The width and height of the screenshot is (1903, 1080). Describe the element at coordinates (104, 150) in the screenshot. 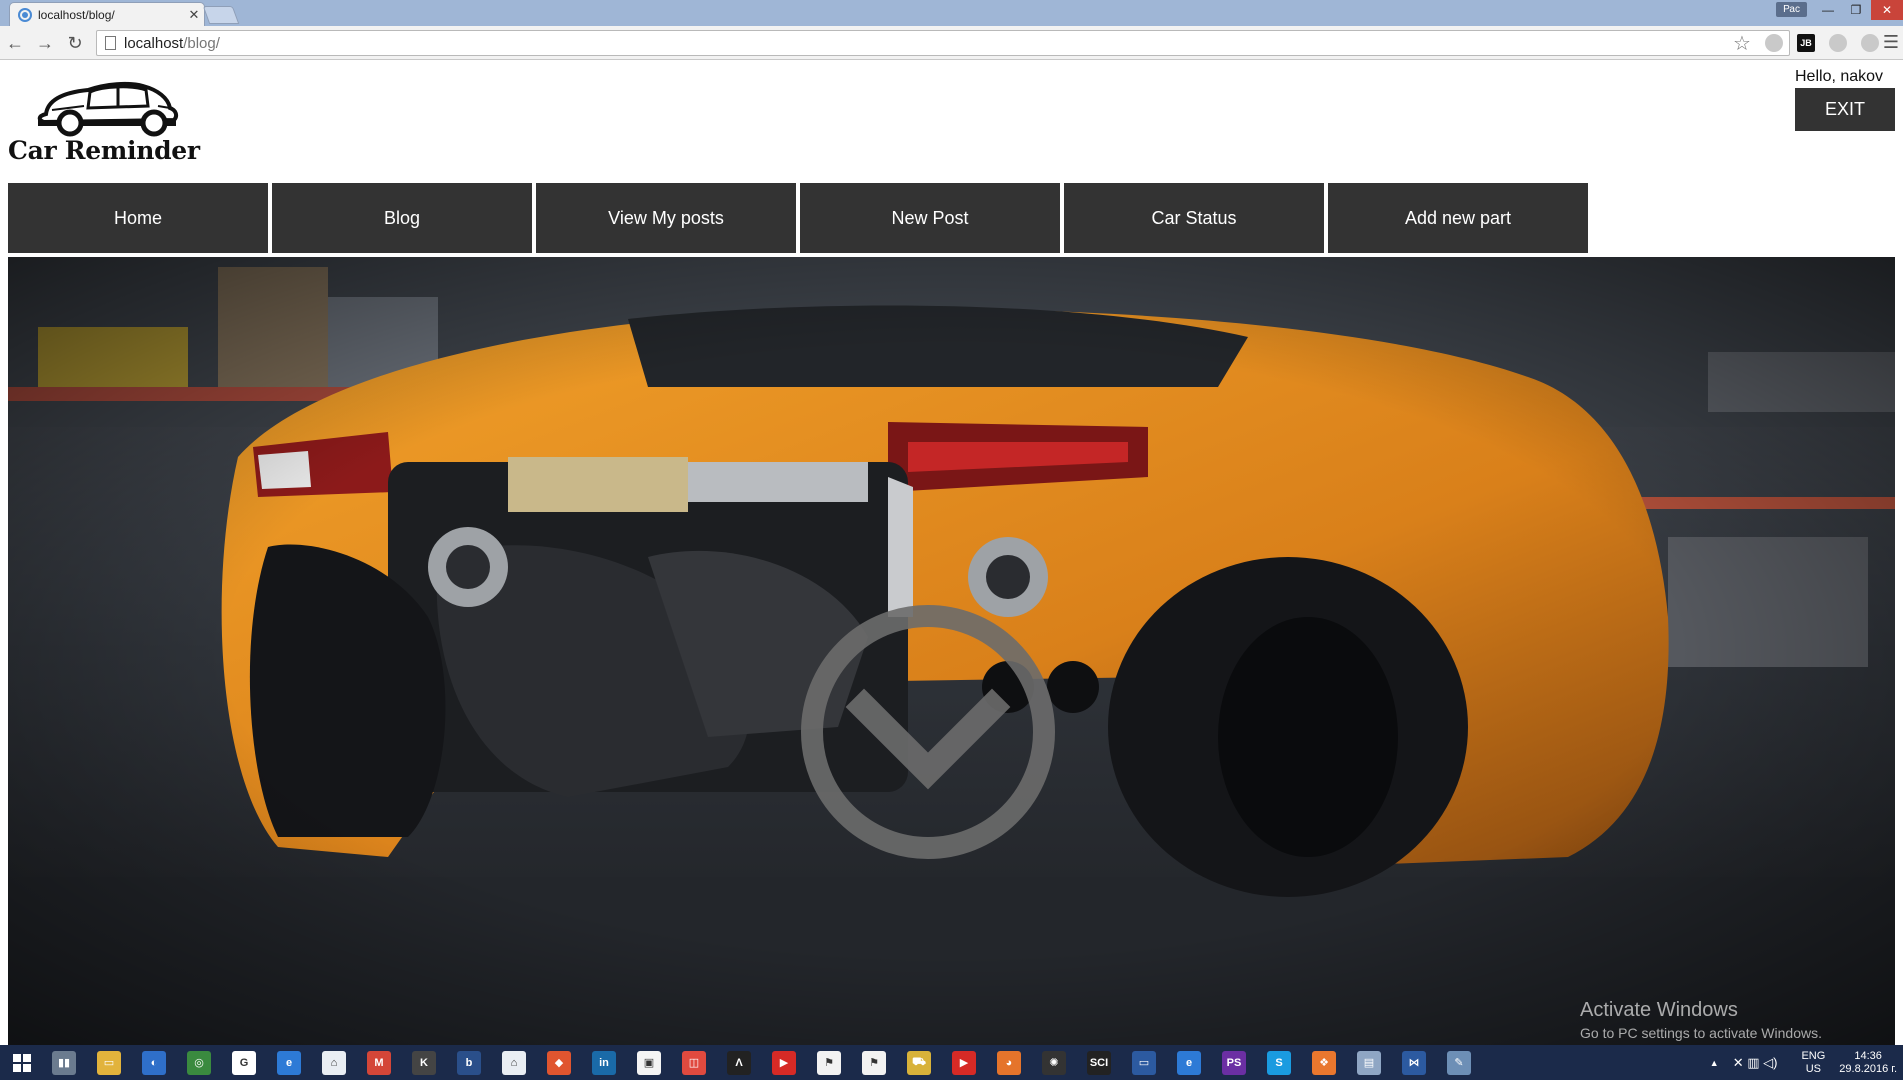

I see `logo-text: Car Reminder` at that location.